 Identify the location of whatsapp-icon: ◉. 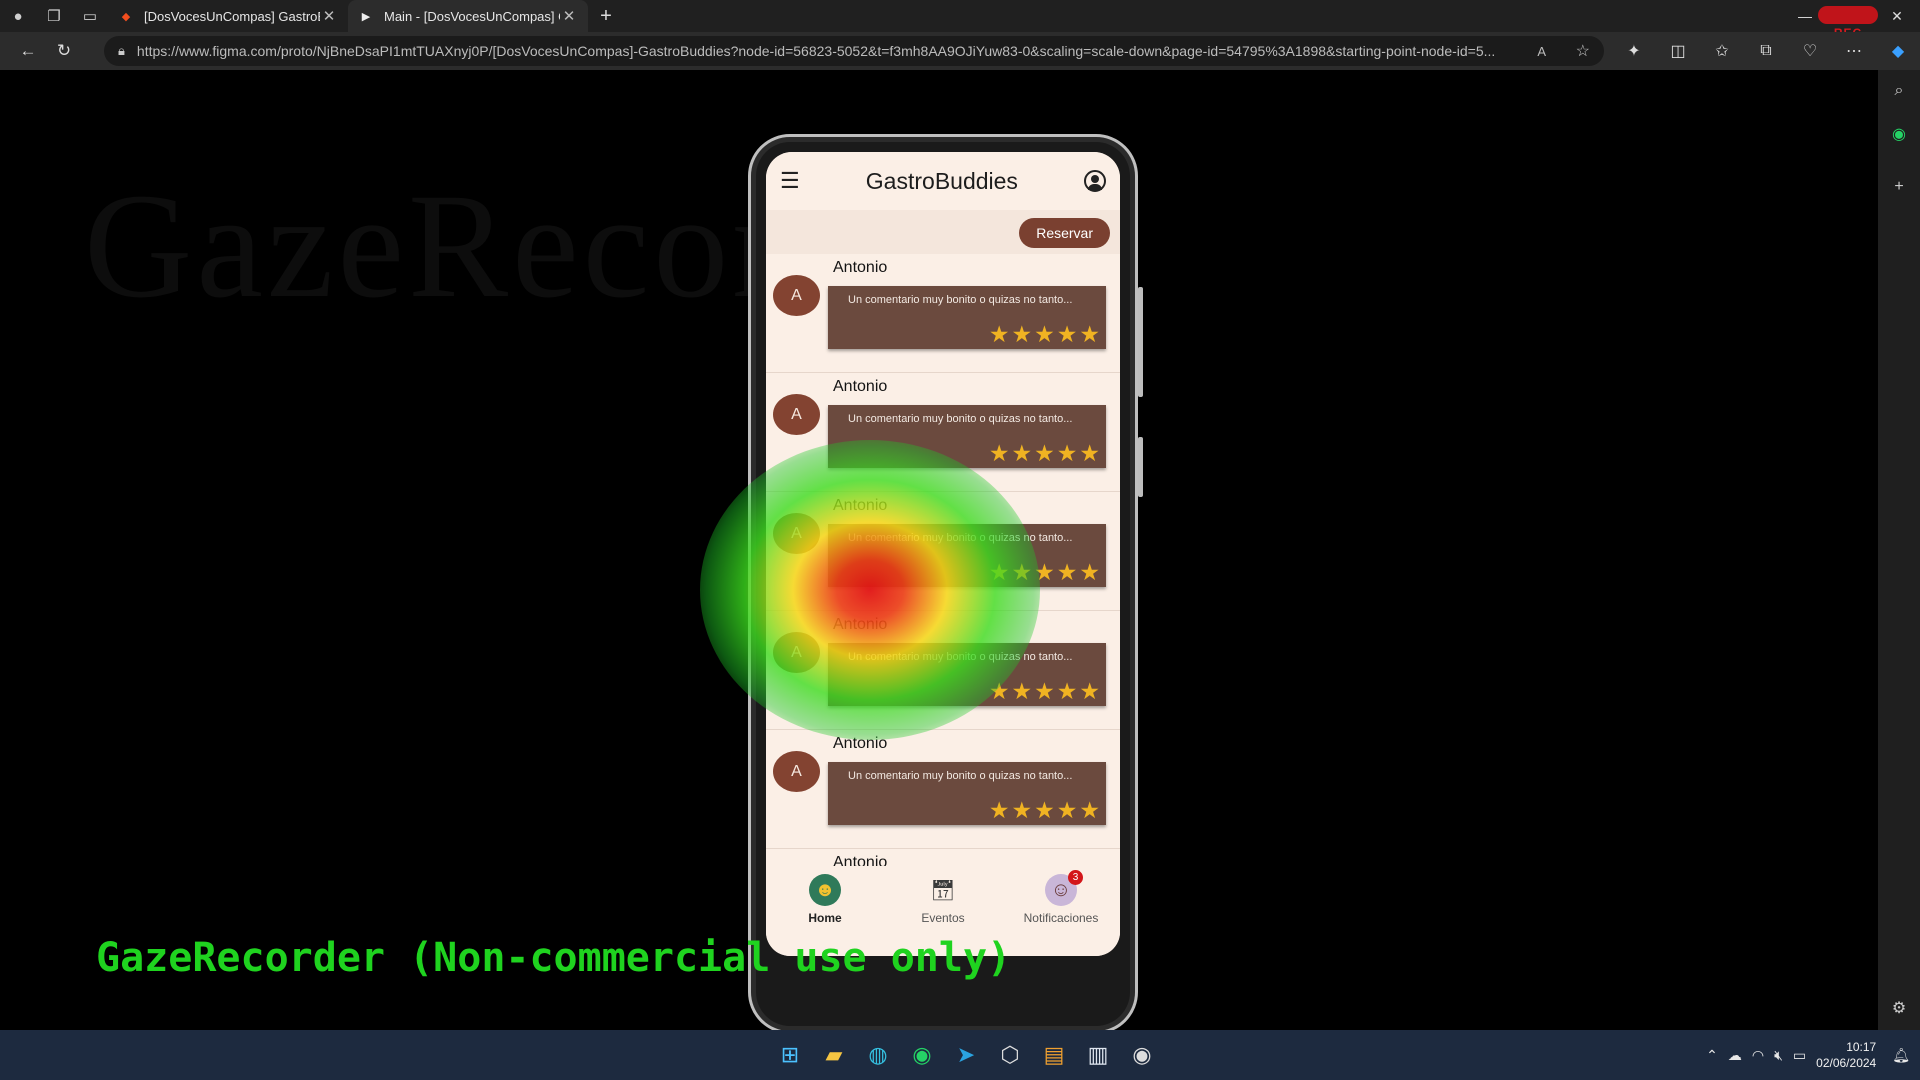
(1899, 134).